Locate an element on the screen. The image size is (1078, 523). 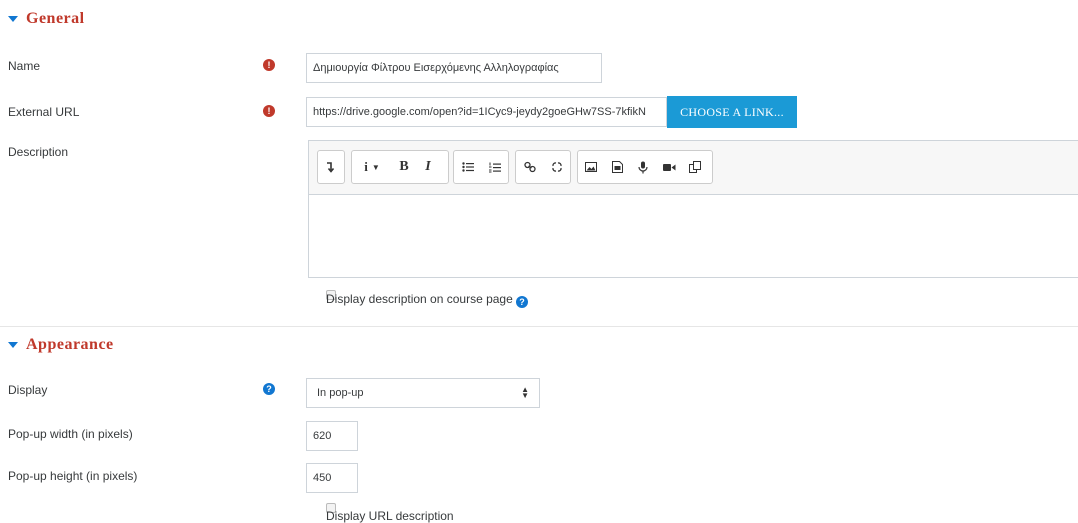
popup-width-input: 620 is located at coordinates (332, 436).